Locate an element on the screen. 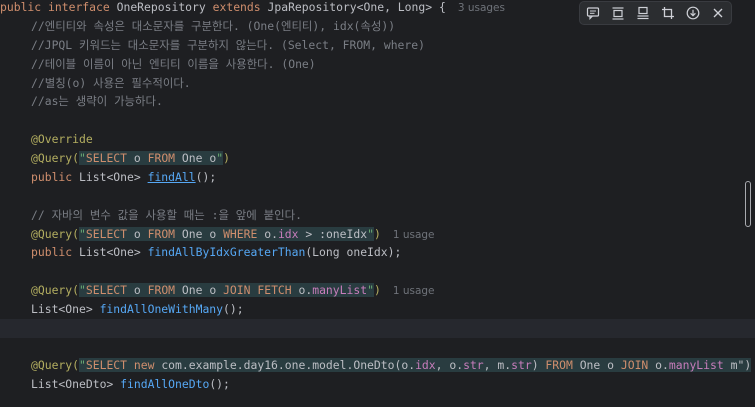  comment-line: // 자바의 변수 값을 사용할 때는 :을 앞에 붙인다. is located at coordinates (166, 215).